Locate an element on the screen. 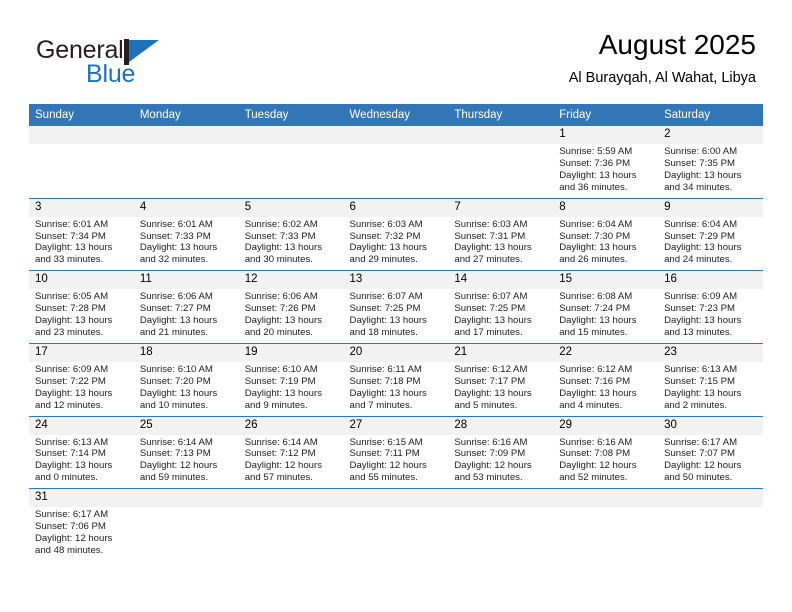  daylight-text: Daylight: 12 hours and 48 minutes. is located at coordinates (74, 544).